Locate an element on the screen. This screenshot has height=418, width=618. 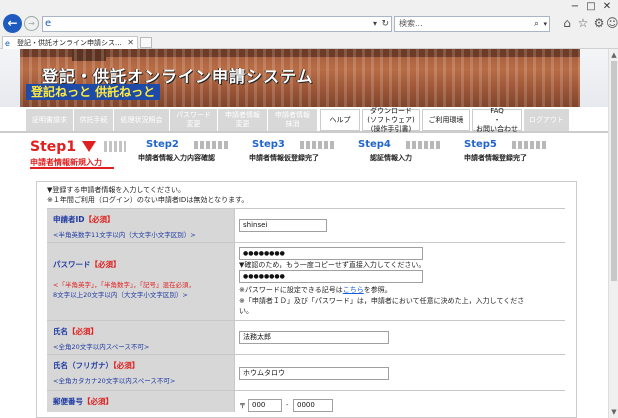
step5-number: Step5 is located at coordinates (480, 144).